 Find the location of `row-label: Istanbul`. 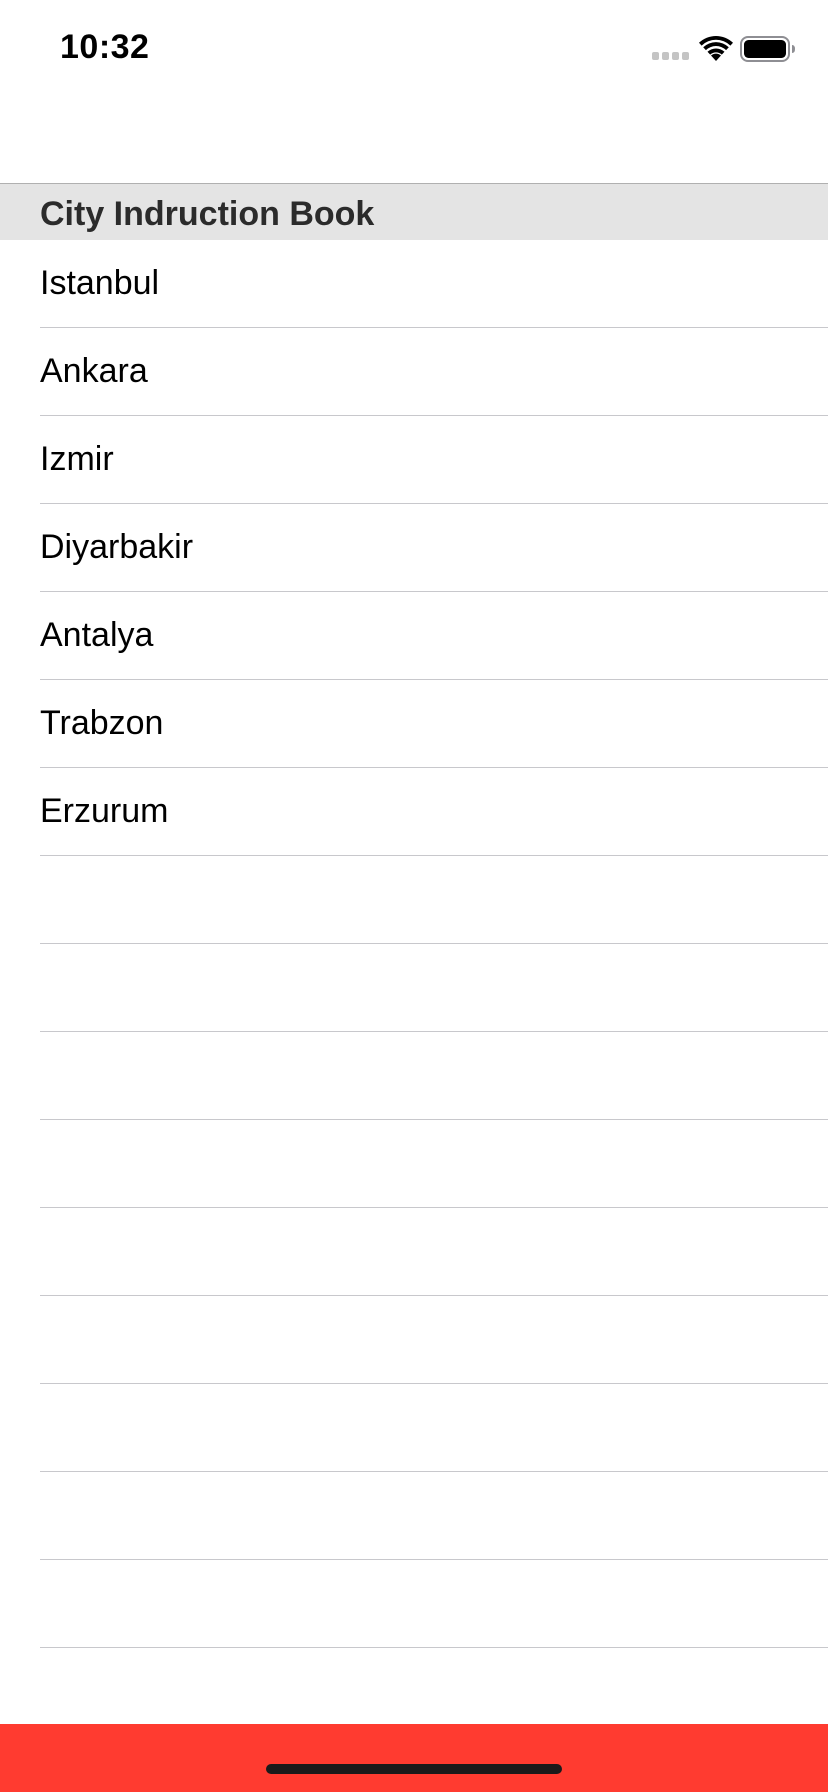

row-label: Istanbul is located at coordinates (100, 283).